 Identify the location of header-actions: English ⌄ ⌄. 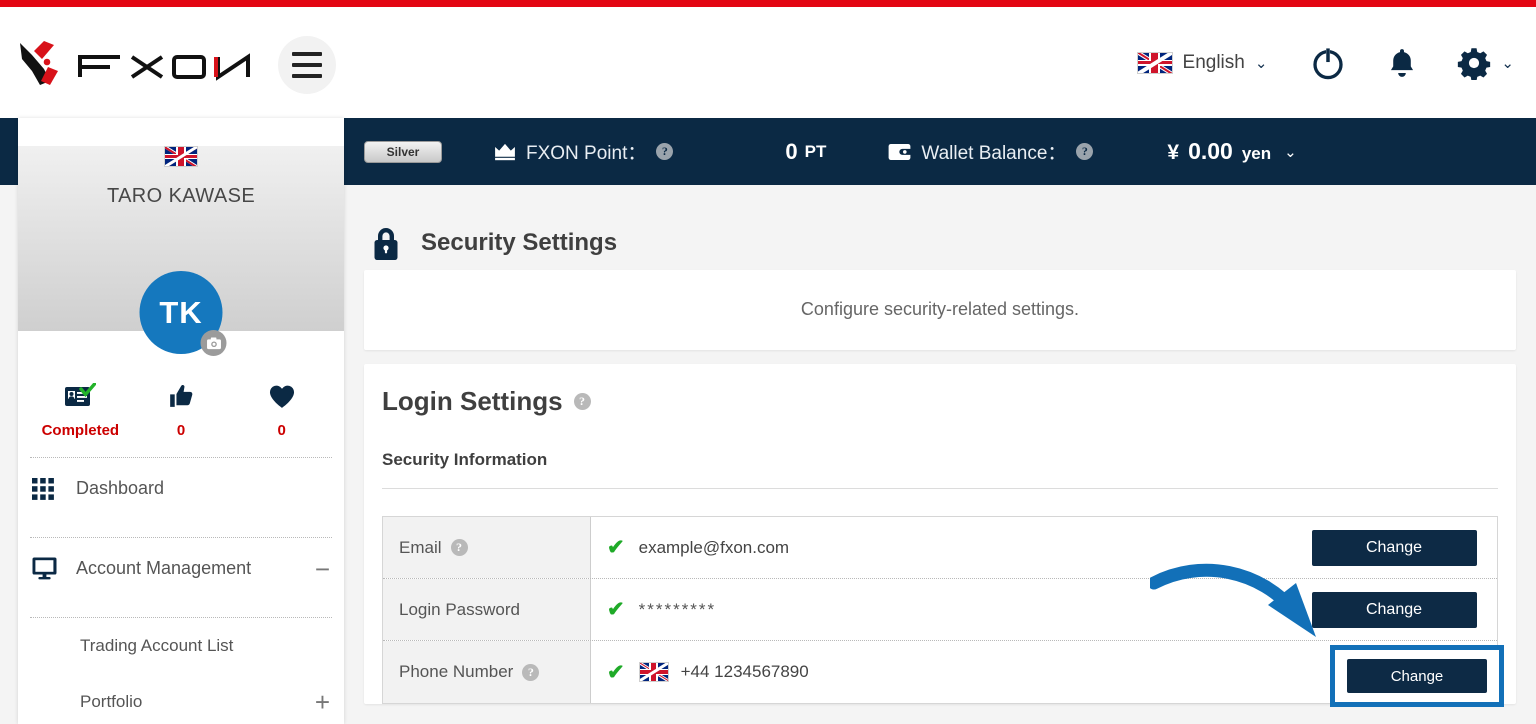
(1325, 62).